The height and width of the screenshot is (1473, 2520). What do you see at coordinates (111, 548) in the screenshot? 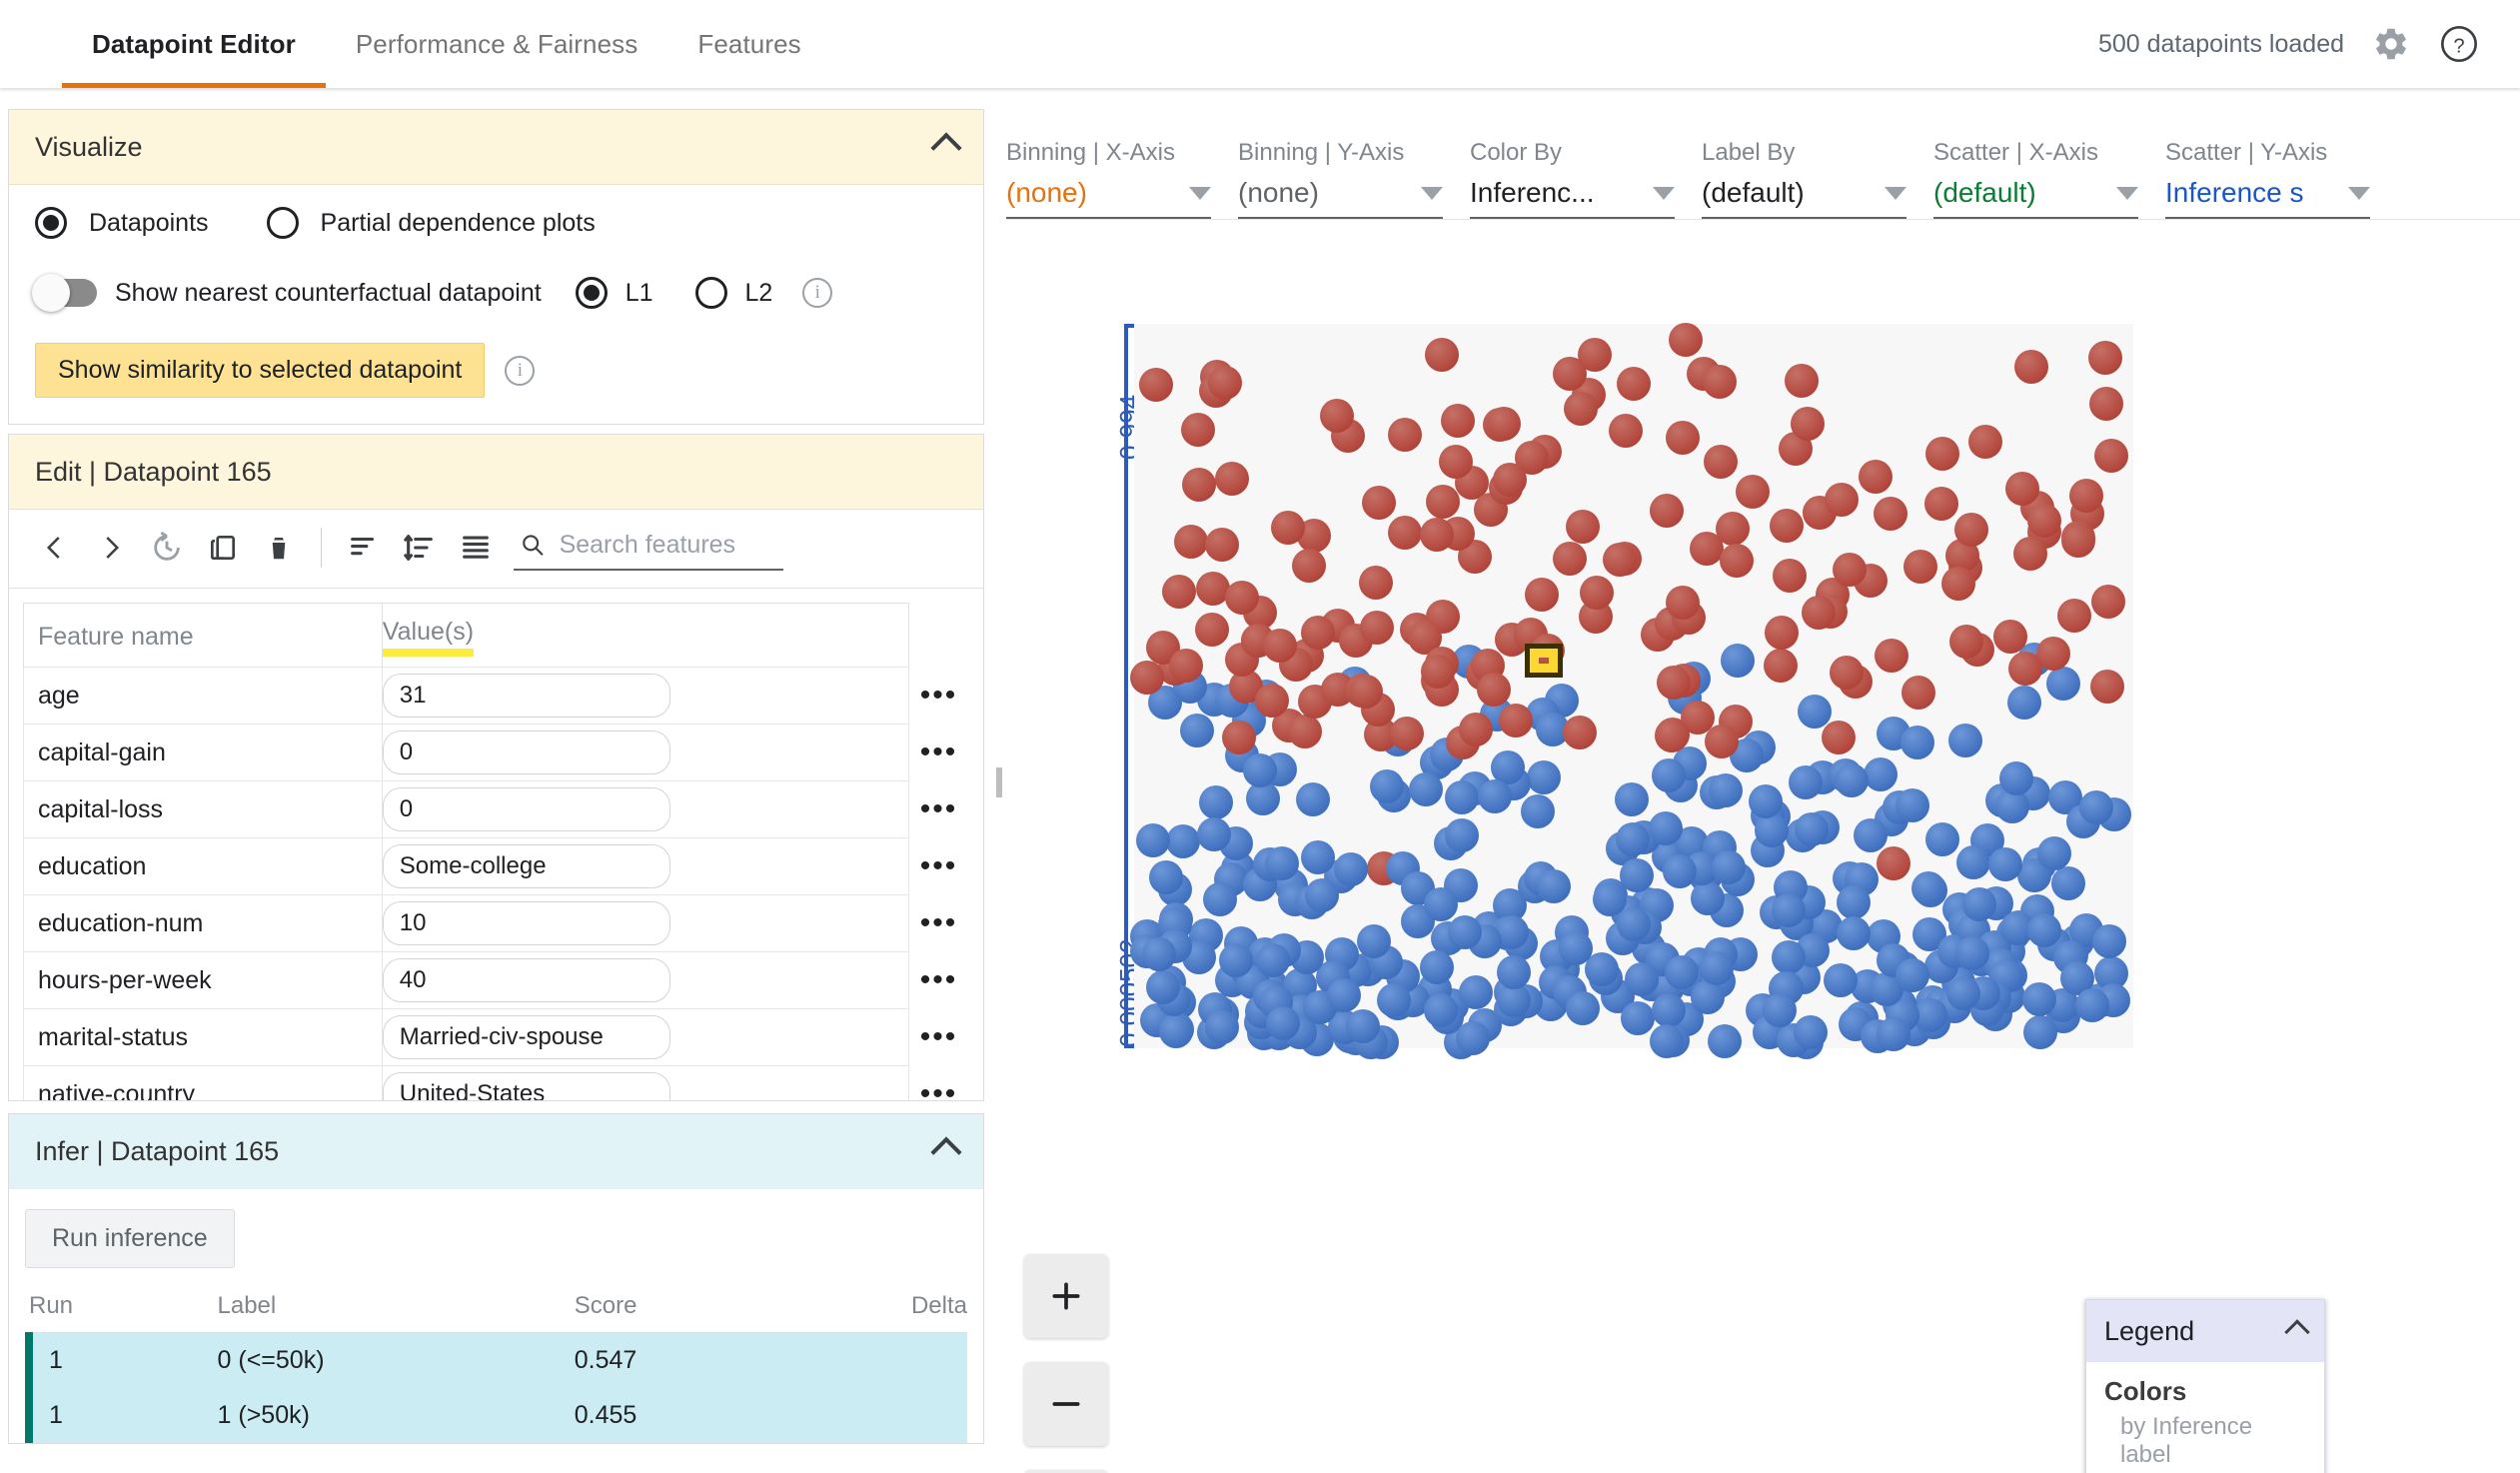
I see `chevron-right-icon` at bounding box center [111, 548].